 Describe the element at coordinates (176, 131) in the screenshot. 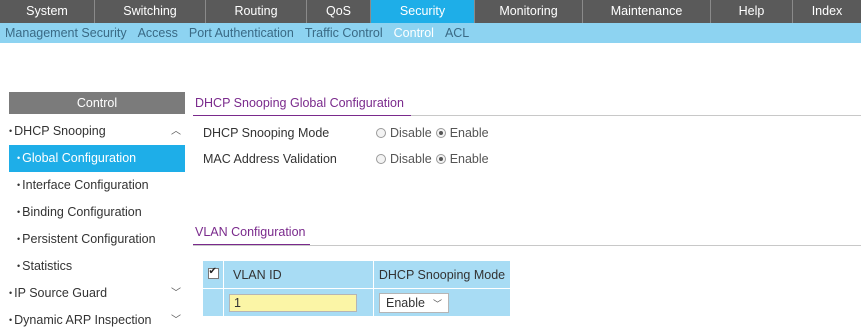

I see `chevron-up-icon: ︿` at that location.